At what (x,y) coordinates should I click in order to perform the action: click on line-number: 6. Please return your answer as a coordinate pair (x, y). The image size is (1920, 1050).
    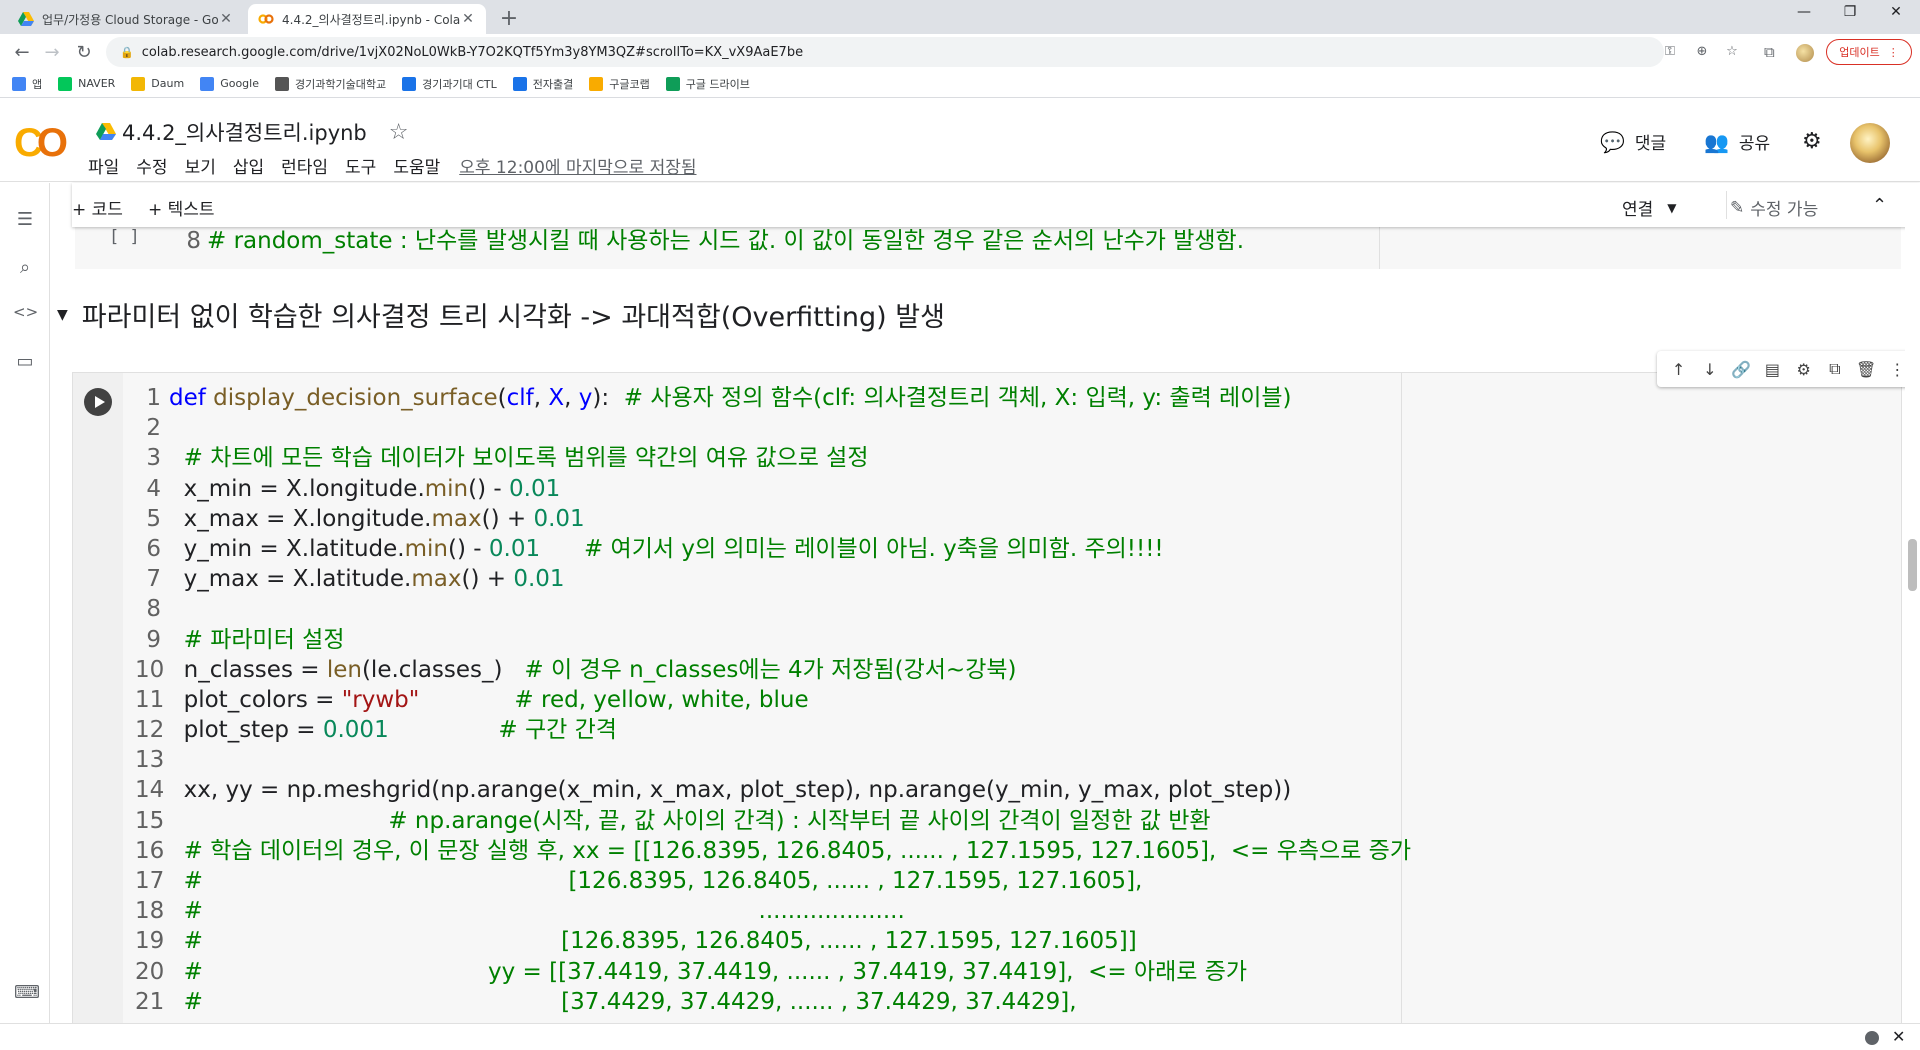
    Looking at the image, I should click on (153, 548).